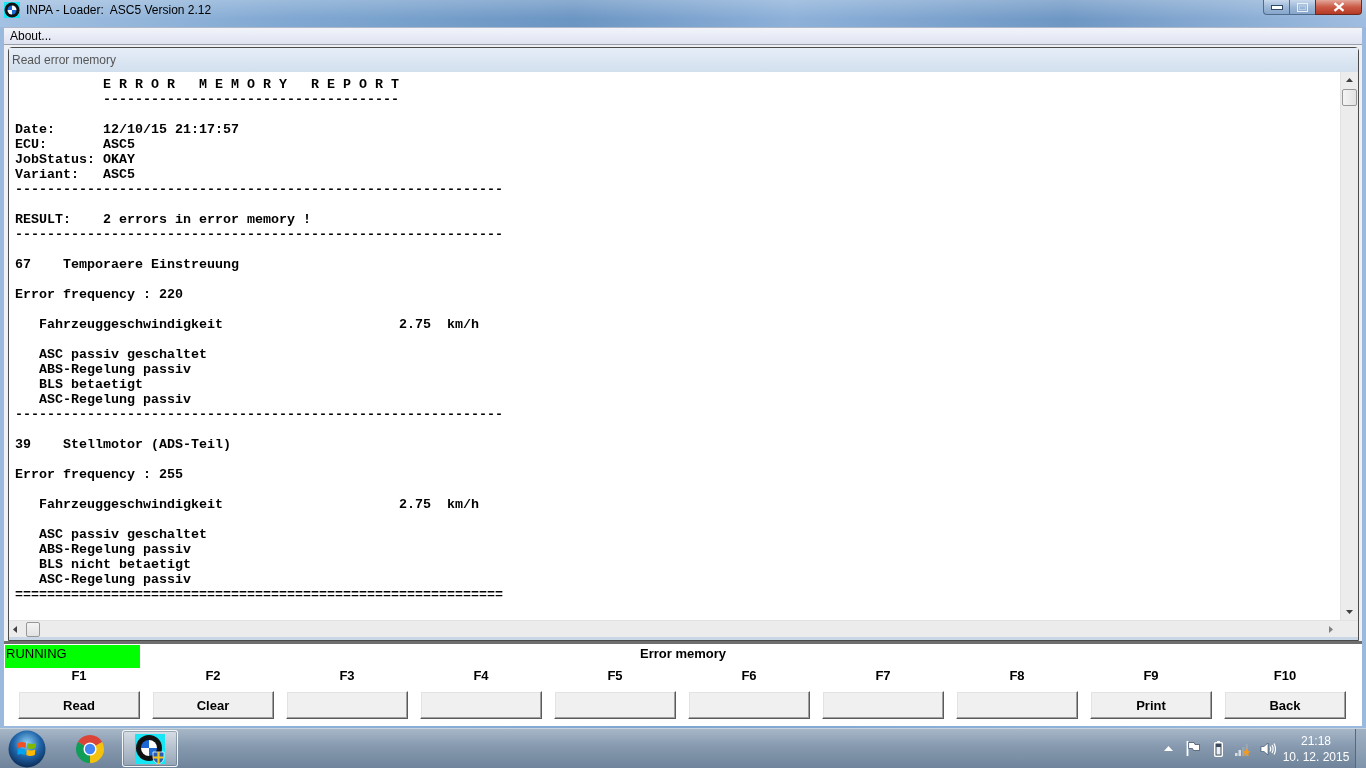 The height and width of the screenshot is (768, 1366). What do you see at coordinates (79, 676) in the screenshot?
I see `function-key-label: F1` at bounding box center [79, 676].